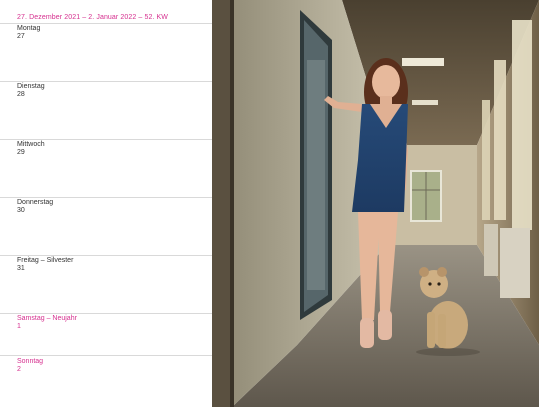 This screenshot has width=539, height=407. I want to click on day-thursday: Donnerstag 30, so click(35, 207).